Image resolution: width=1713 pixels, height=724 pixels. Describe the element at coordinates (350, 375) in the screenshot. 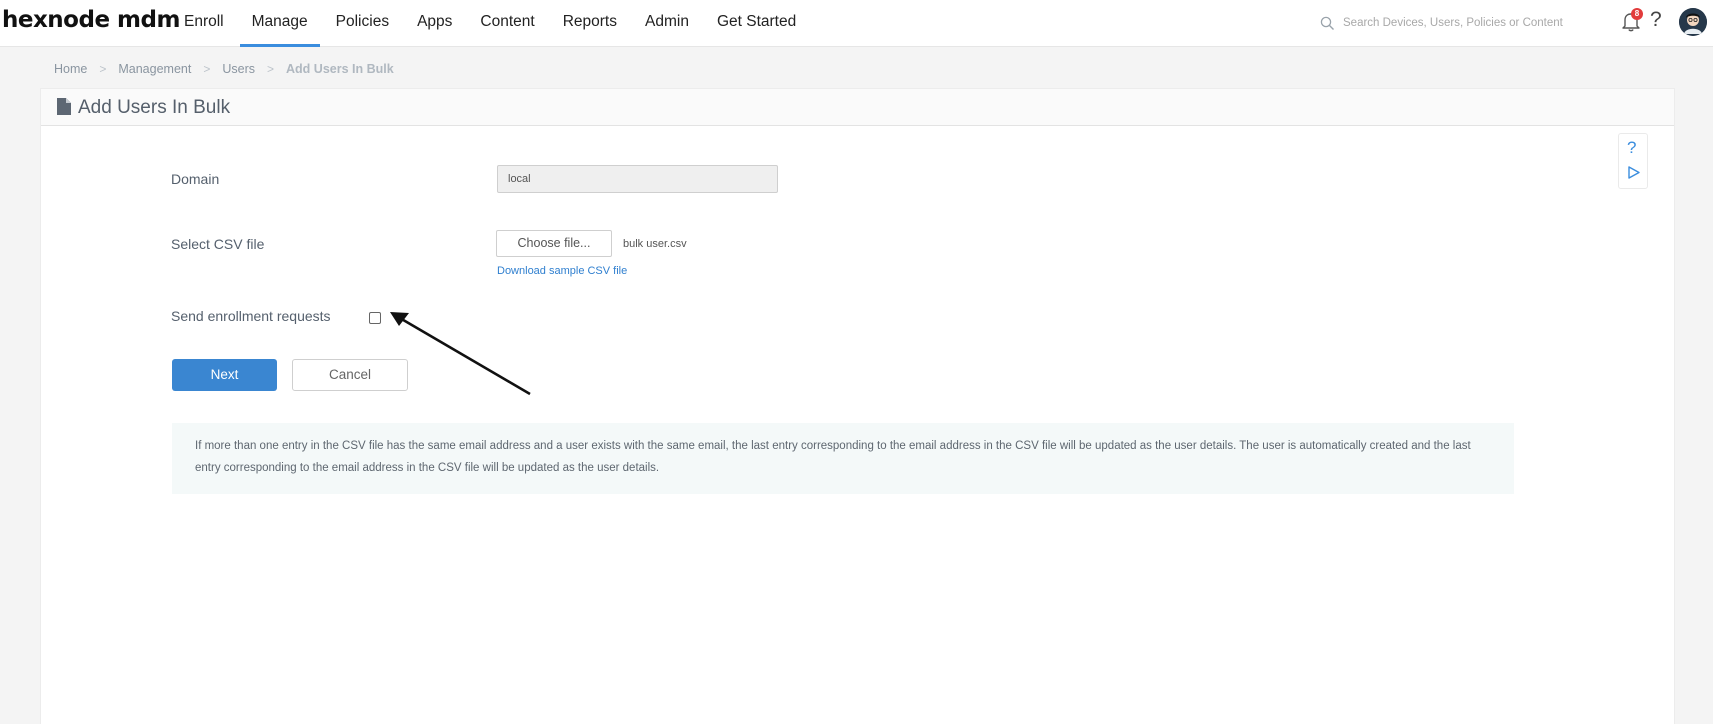

I see `cancel-button: Cancel` at that location.